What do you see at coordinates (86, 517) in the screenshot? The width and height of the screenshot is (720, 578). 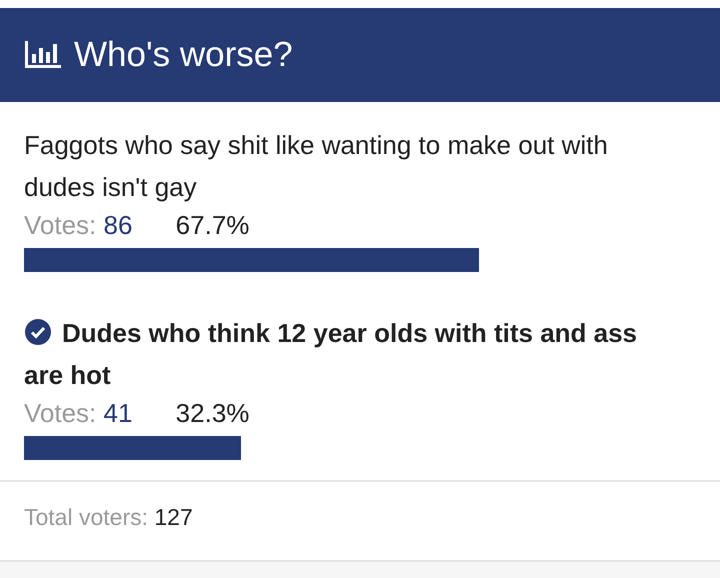 I see `total-label: Total voters:` at bounding box center [86, 517].